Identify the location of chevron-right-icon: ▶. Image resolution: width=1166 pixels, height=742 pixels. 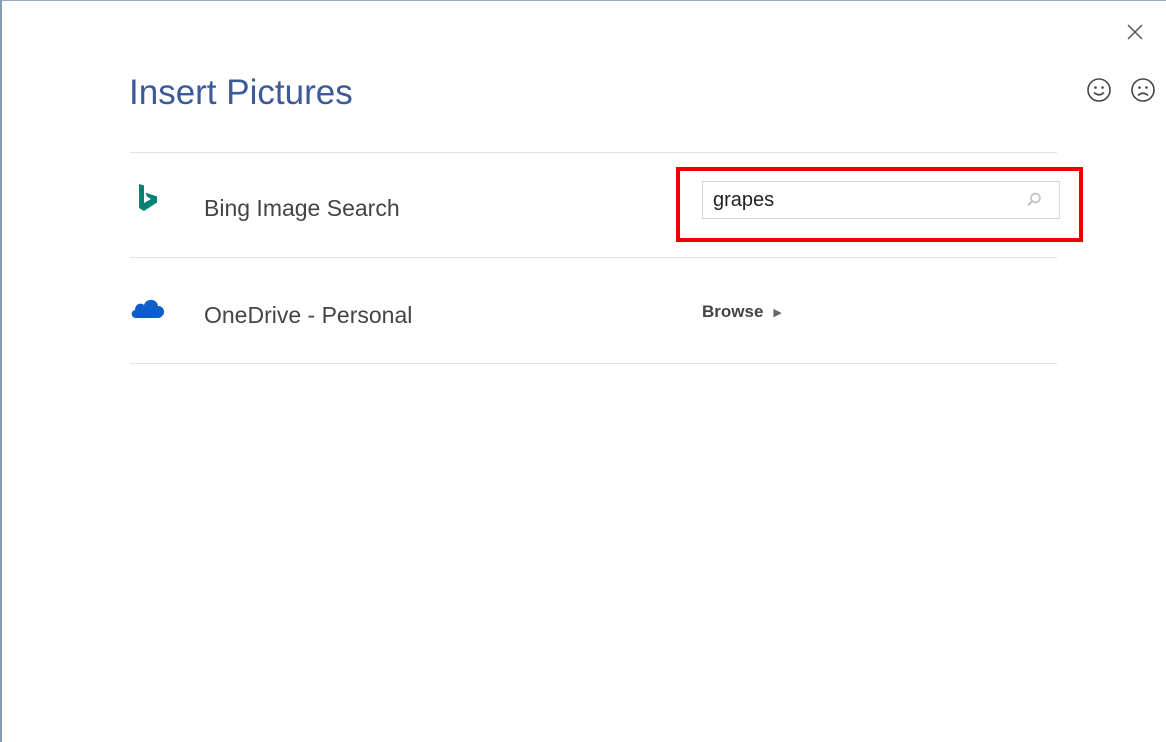
(777, 312).